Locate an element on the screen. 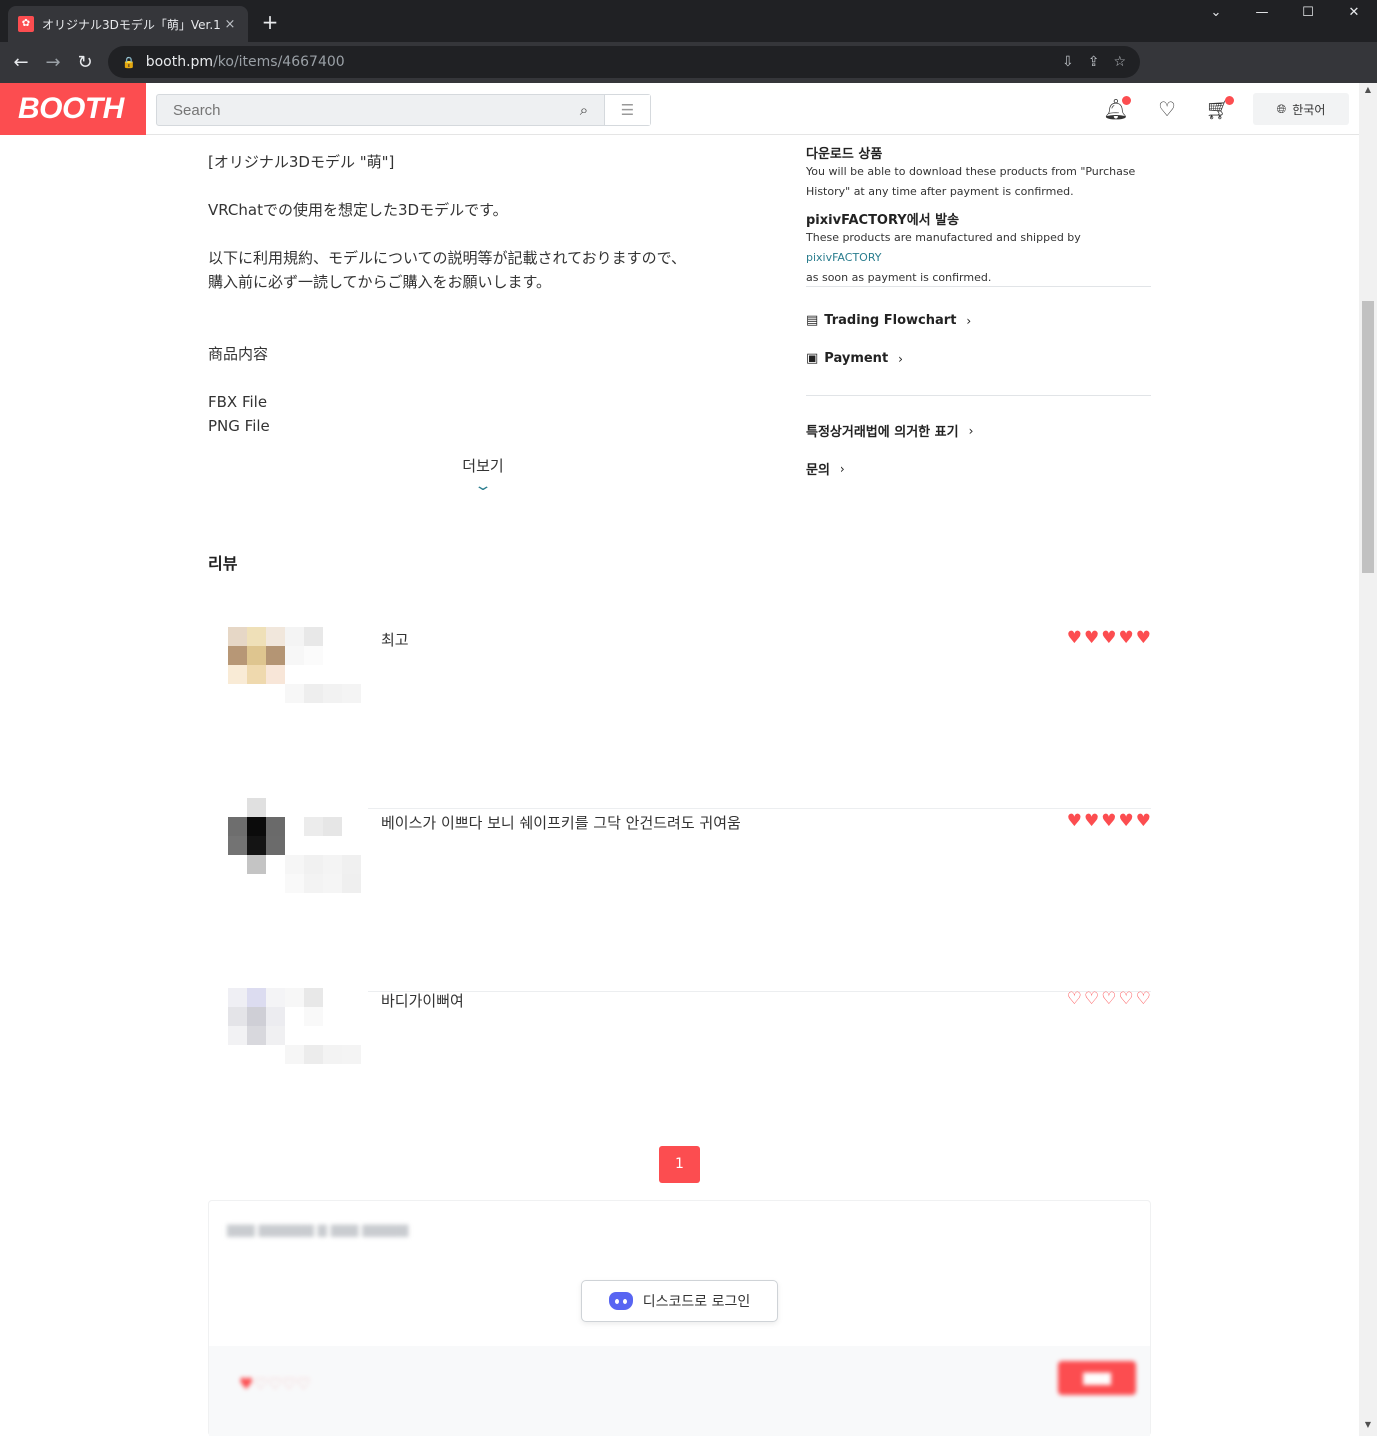 Image resolution: width=1377 pixels, height=1436 pixels. browser-tab: ✿ オリジナル3Dモデル「萌」Ver.1.0 × is located at coordinates (128, 24).